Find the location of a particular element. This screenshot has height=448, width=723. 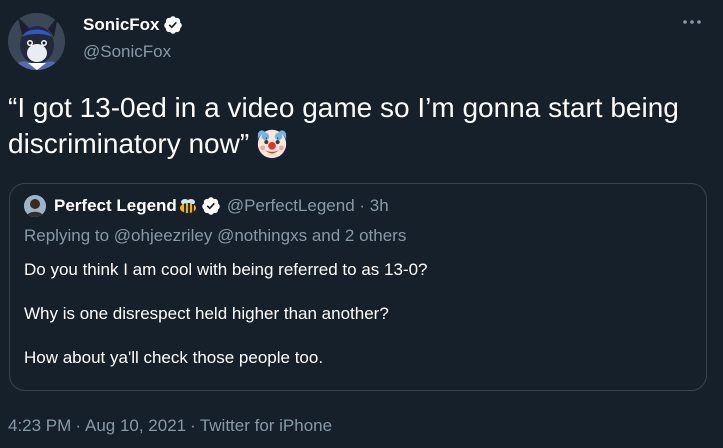

tweet-time: 4:23 PM is located at coordinates (39, 425).